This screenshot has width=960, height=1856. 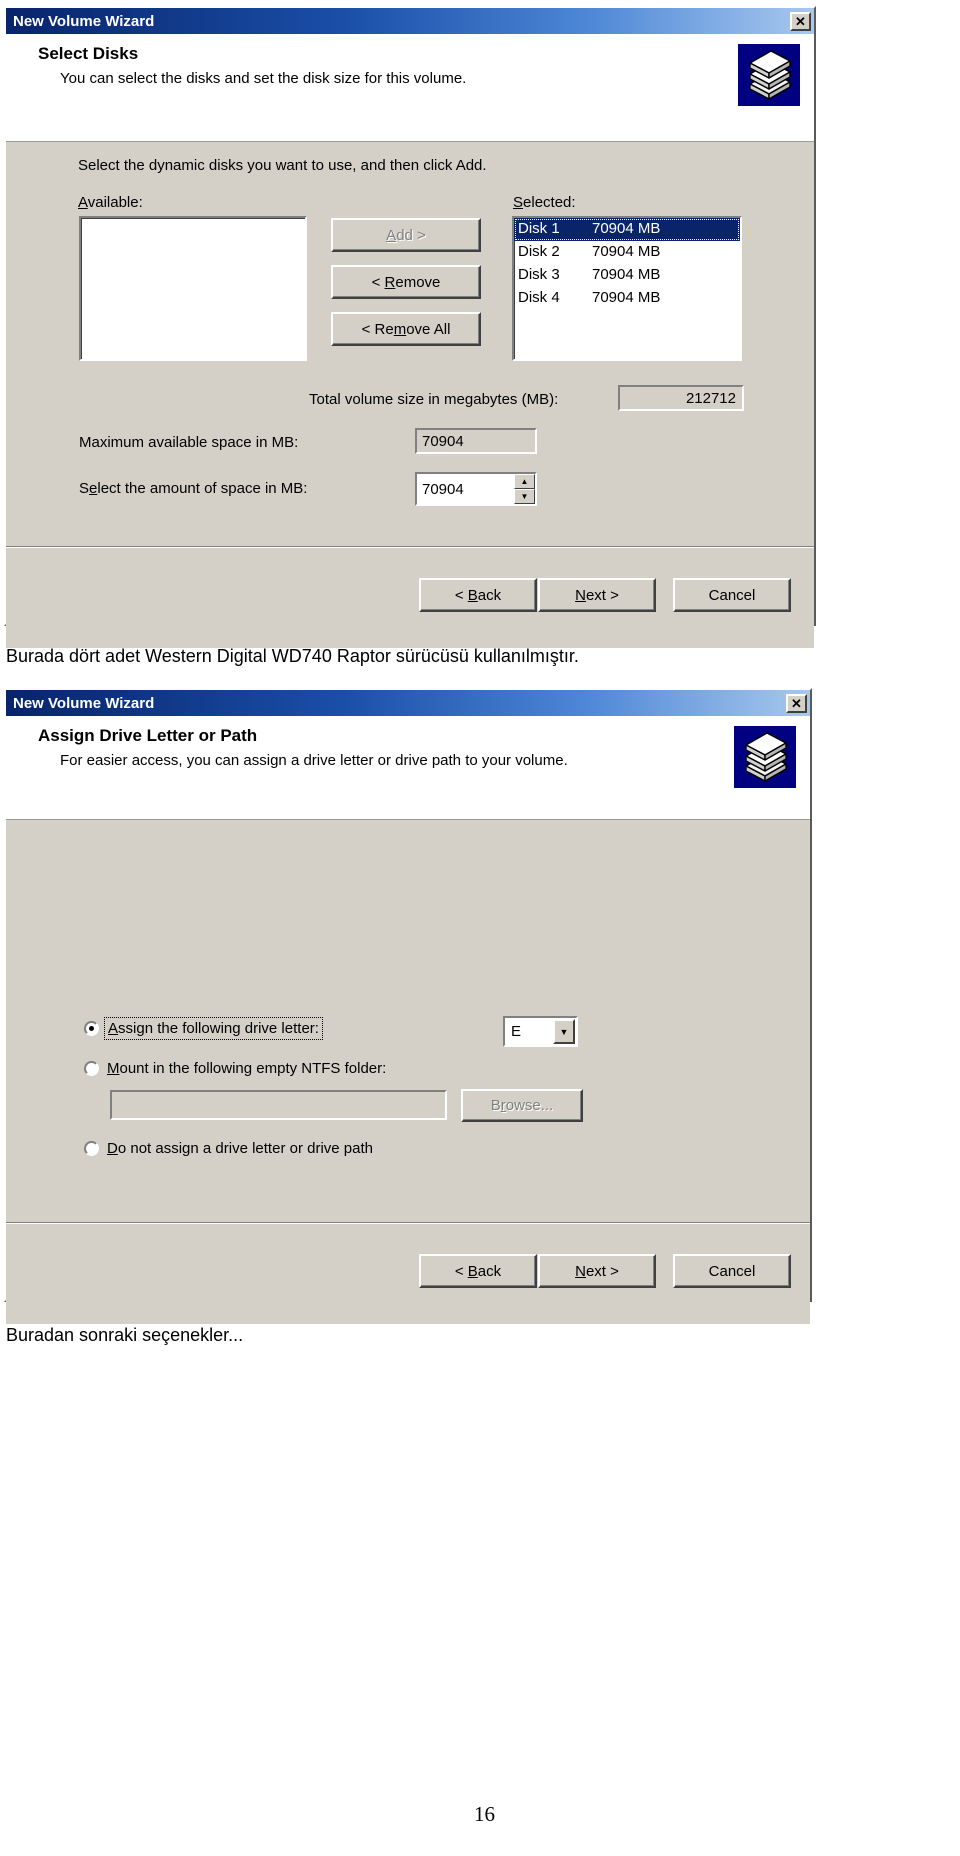 I want to click on radio-assign-drive-letter: Assign the following drive letter:, so click(x=203, y=1028).